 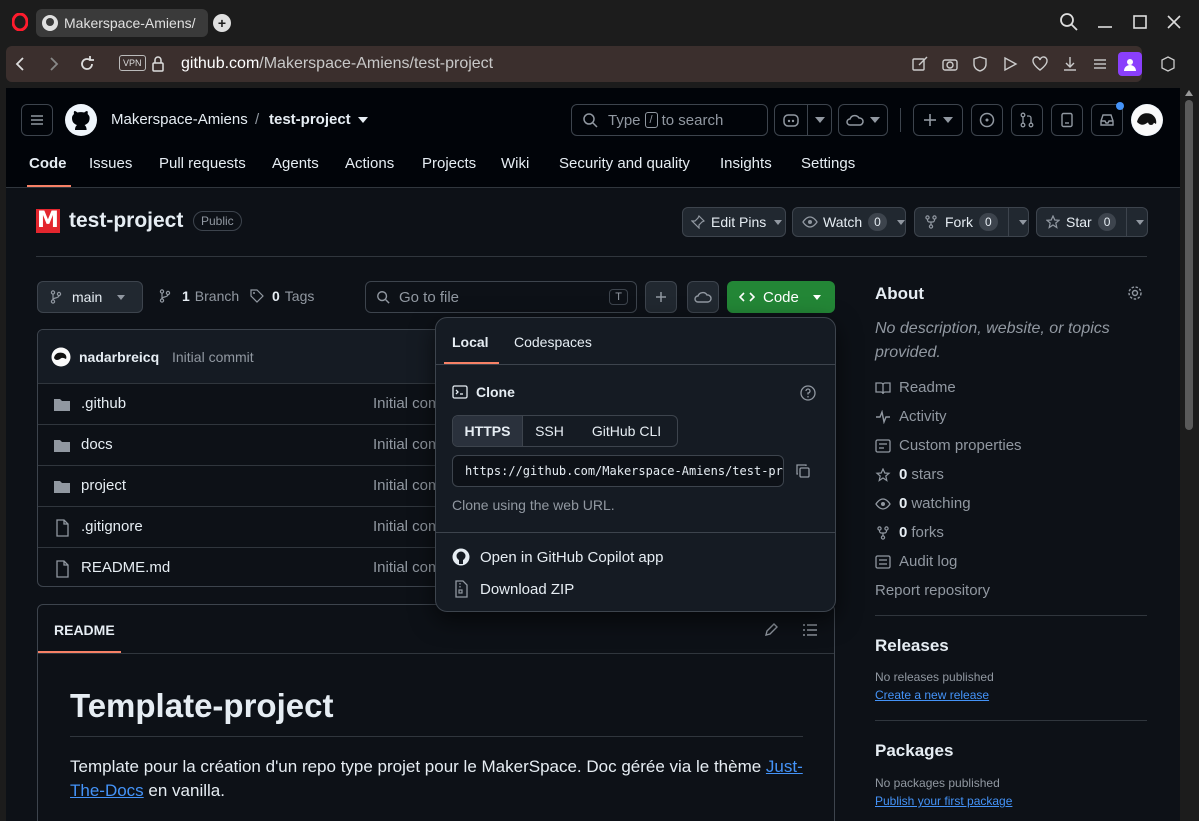 I want to click on download-zip-item: Download ZIP, so click(x=513, y=589).